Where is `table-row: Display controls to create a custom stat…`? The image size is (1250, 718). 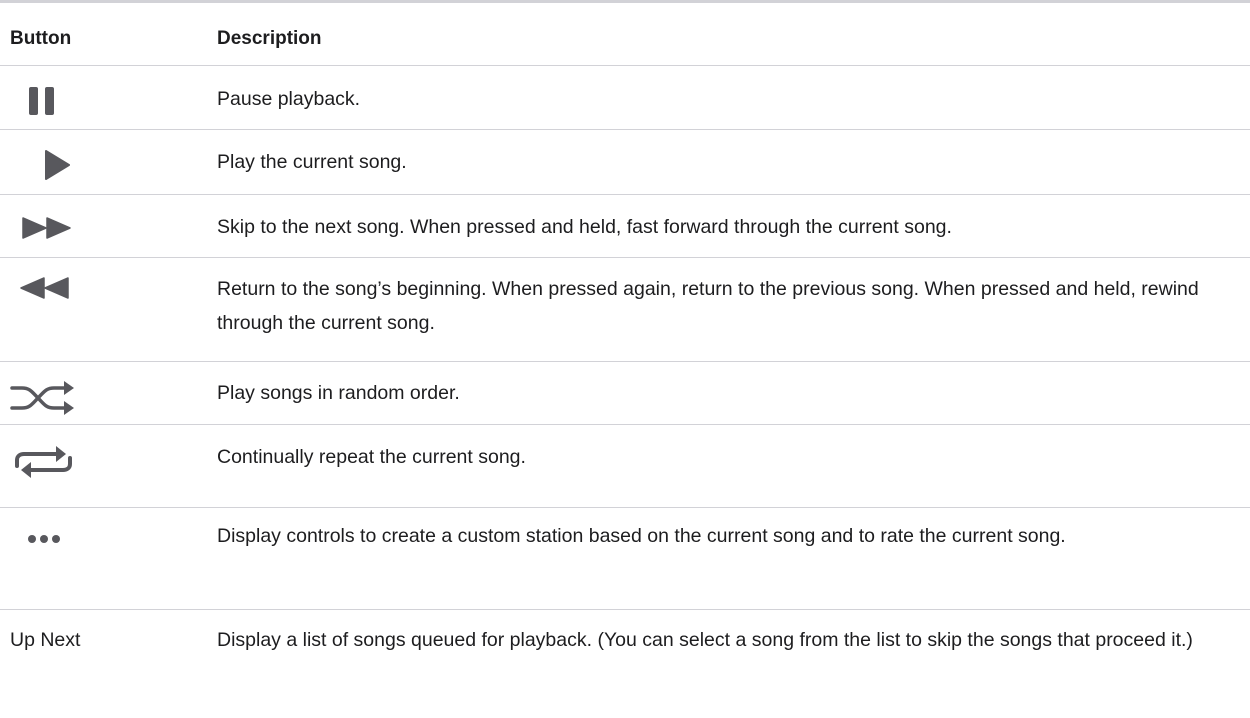 table-row: Display controls to create a custom stat… is located at coordinates (625, 559).